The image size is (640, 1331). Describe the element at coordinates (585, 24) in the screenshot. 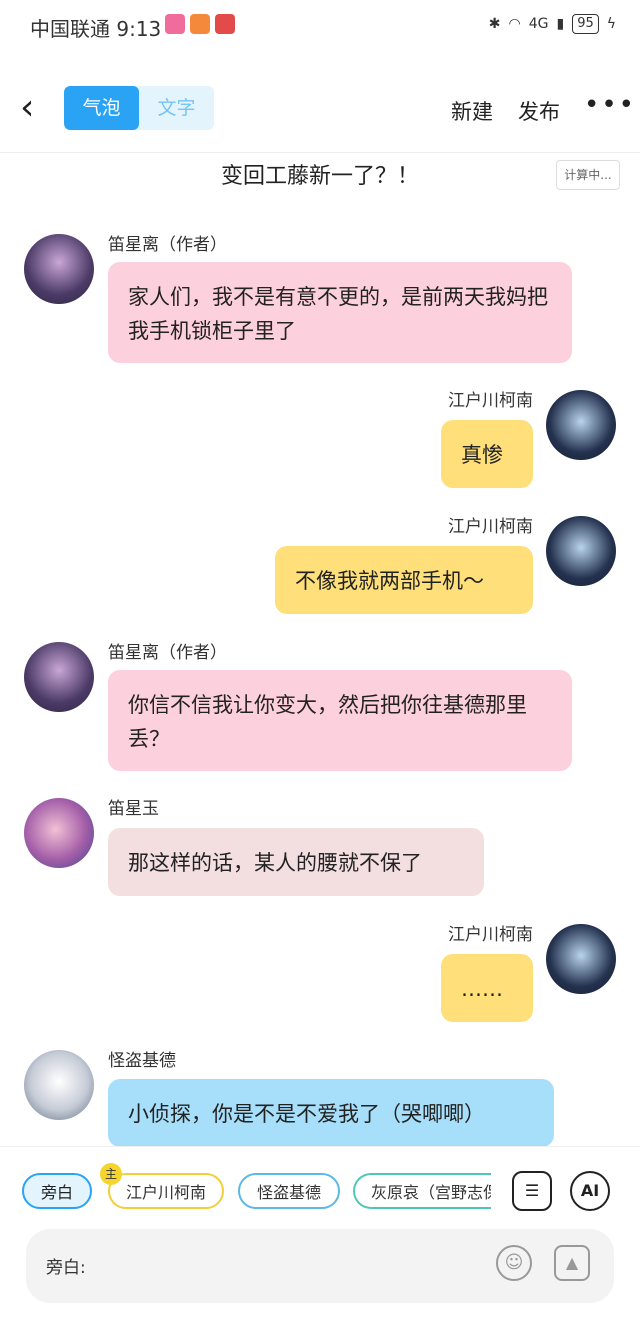

I see `battery-level: 95` at that location.